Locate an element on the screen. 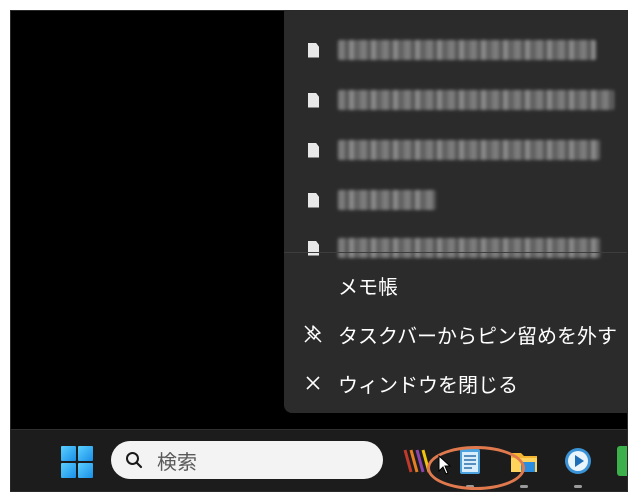  unpin-from-taskbar-item: タスクバーからピン留めを外す is located at coordinates (455, 334).